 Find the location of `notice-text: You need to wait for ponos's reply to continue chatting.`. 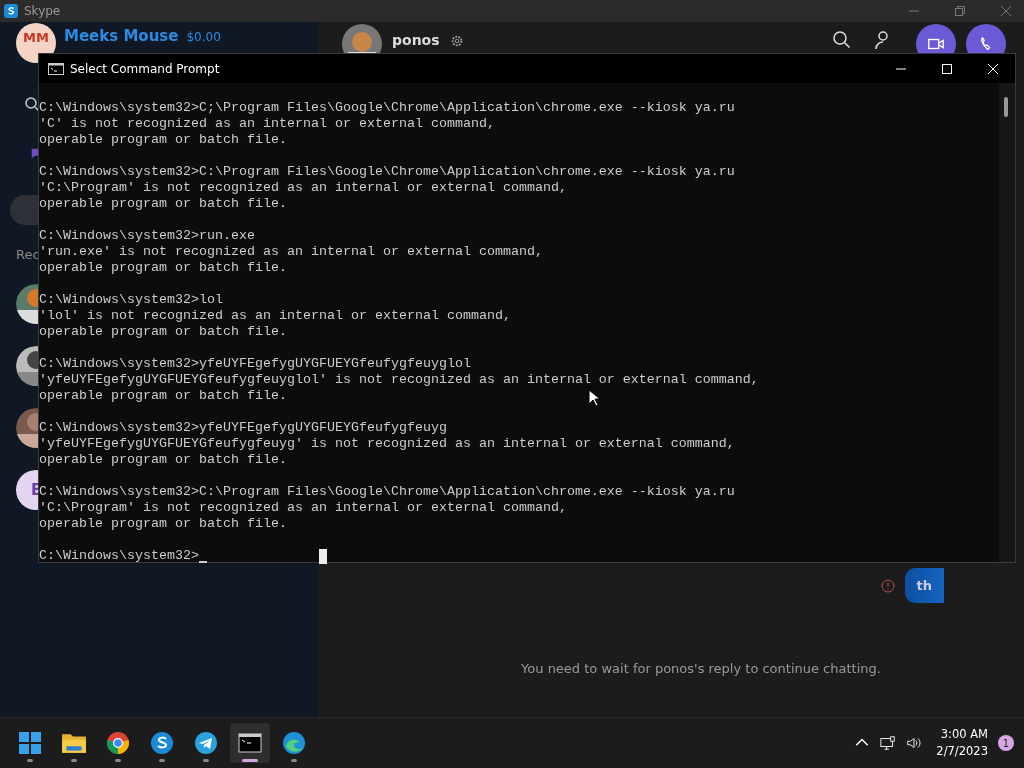

notice-text: You need to wait for ponos's reply to continue chatting. is located at coordinates (701, 668).